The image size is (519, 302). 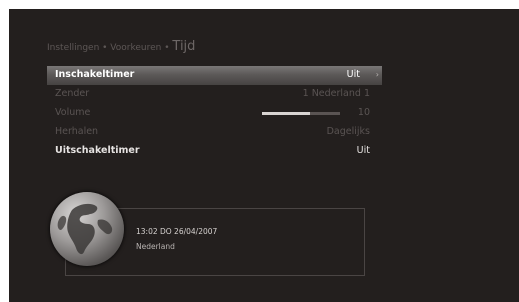 I want to click on menu-item-volume: Volume 10, so click(x=214, y=113).